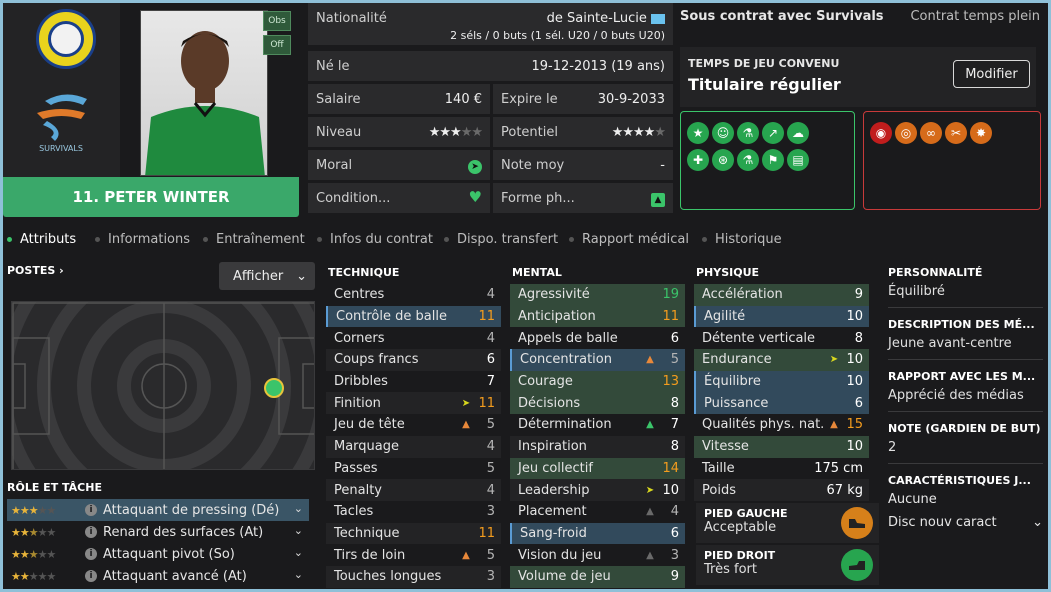 This screenshot has height=592, width=1051. I want to click on left-boot-icon, so click(857, 523).